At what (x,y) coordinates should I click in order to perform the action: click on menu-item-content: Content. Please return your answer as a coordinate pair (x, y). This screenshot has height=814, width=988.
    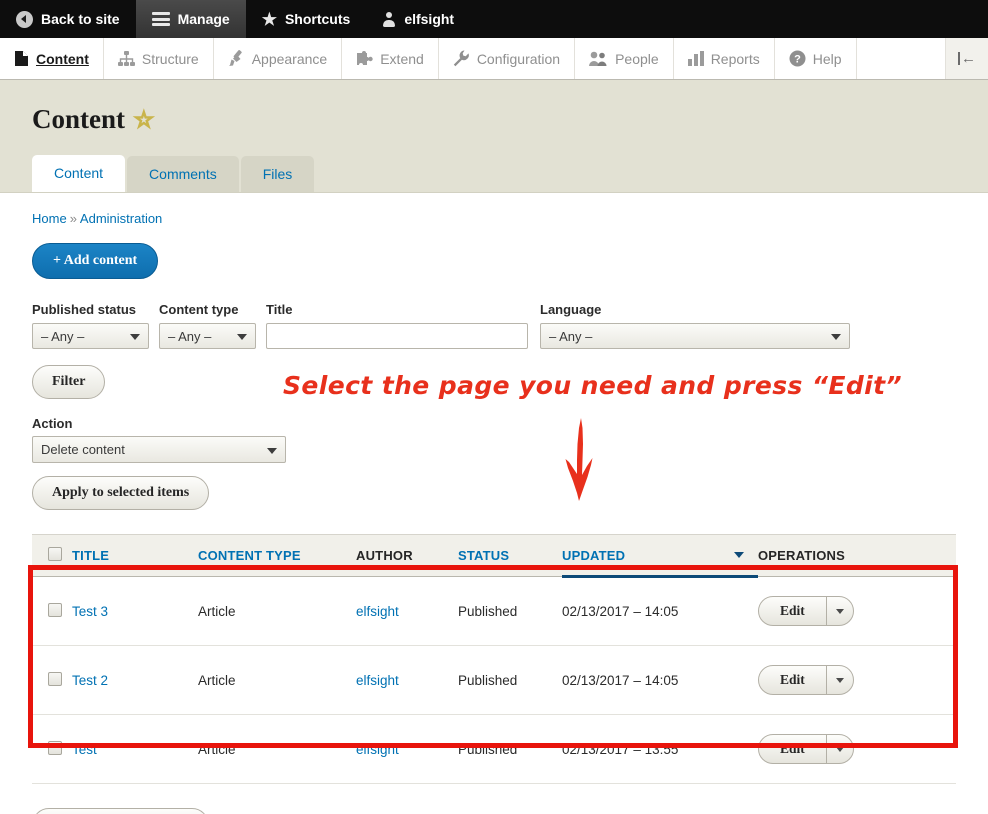
    Looking at the image, I should click on (52, 58).